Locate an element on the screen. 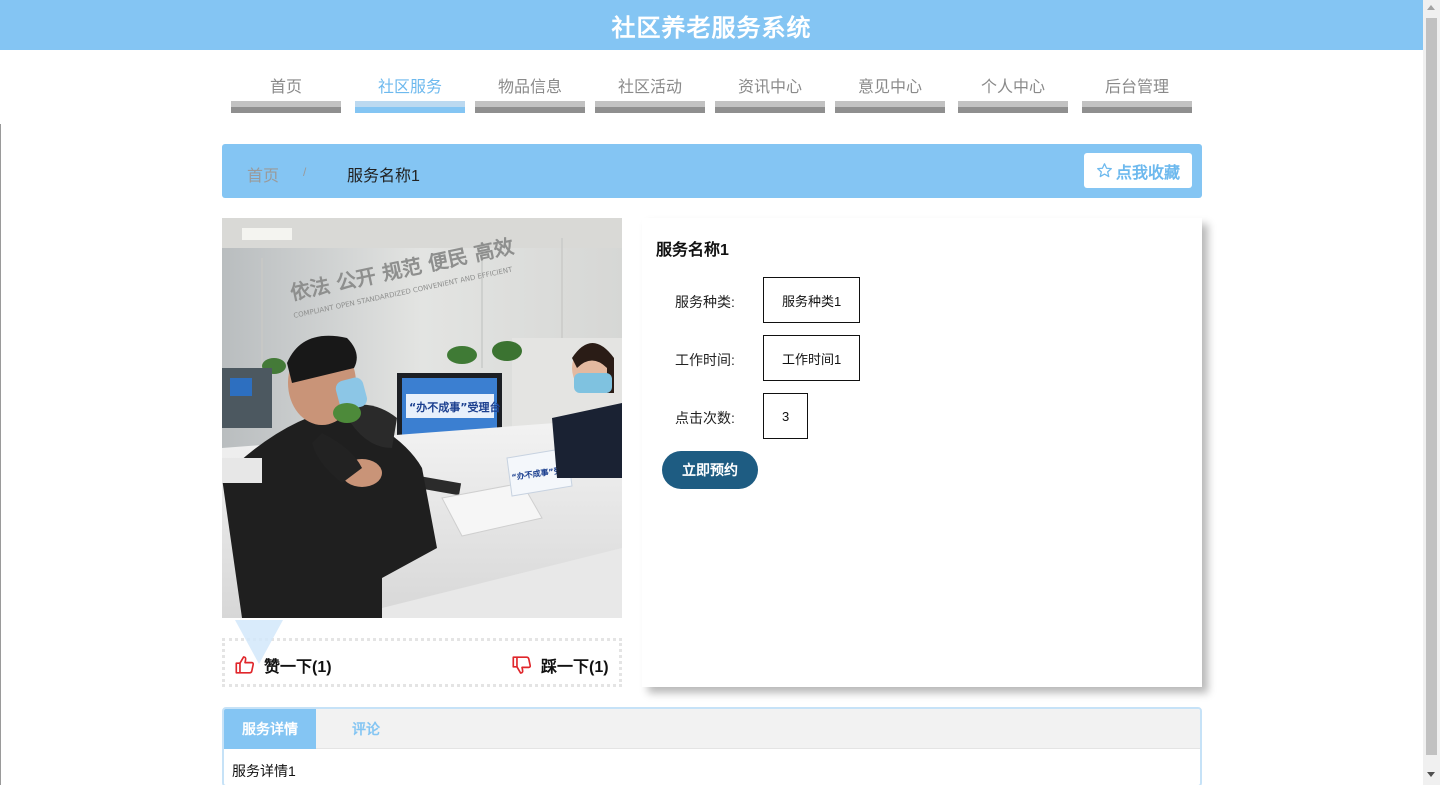  page-scrollbar is located at coordinates (1431, 392).